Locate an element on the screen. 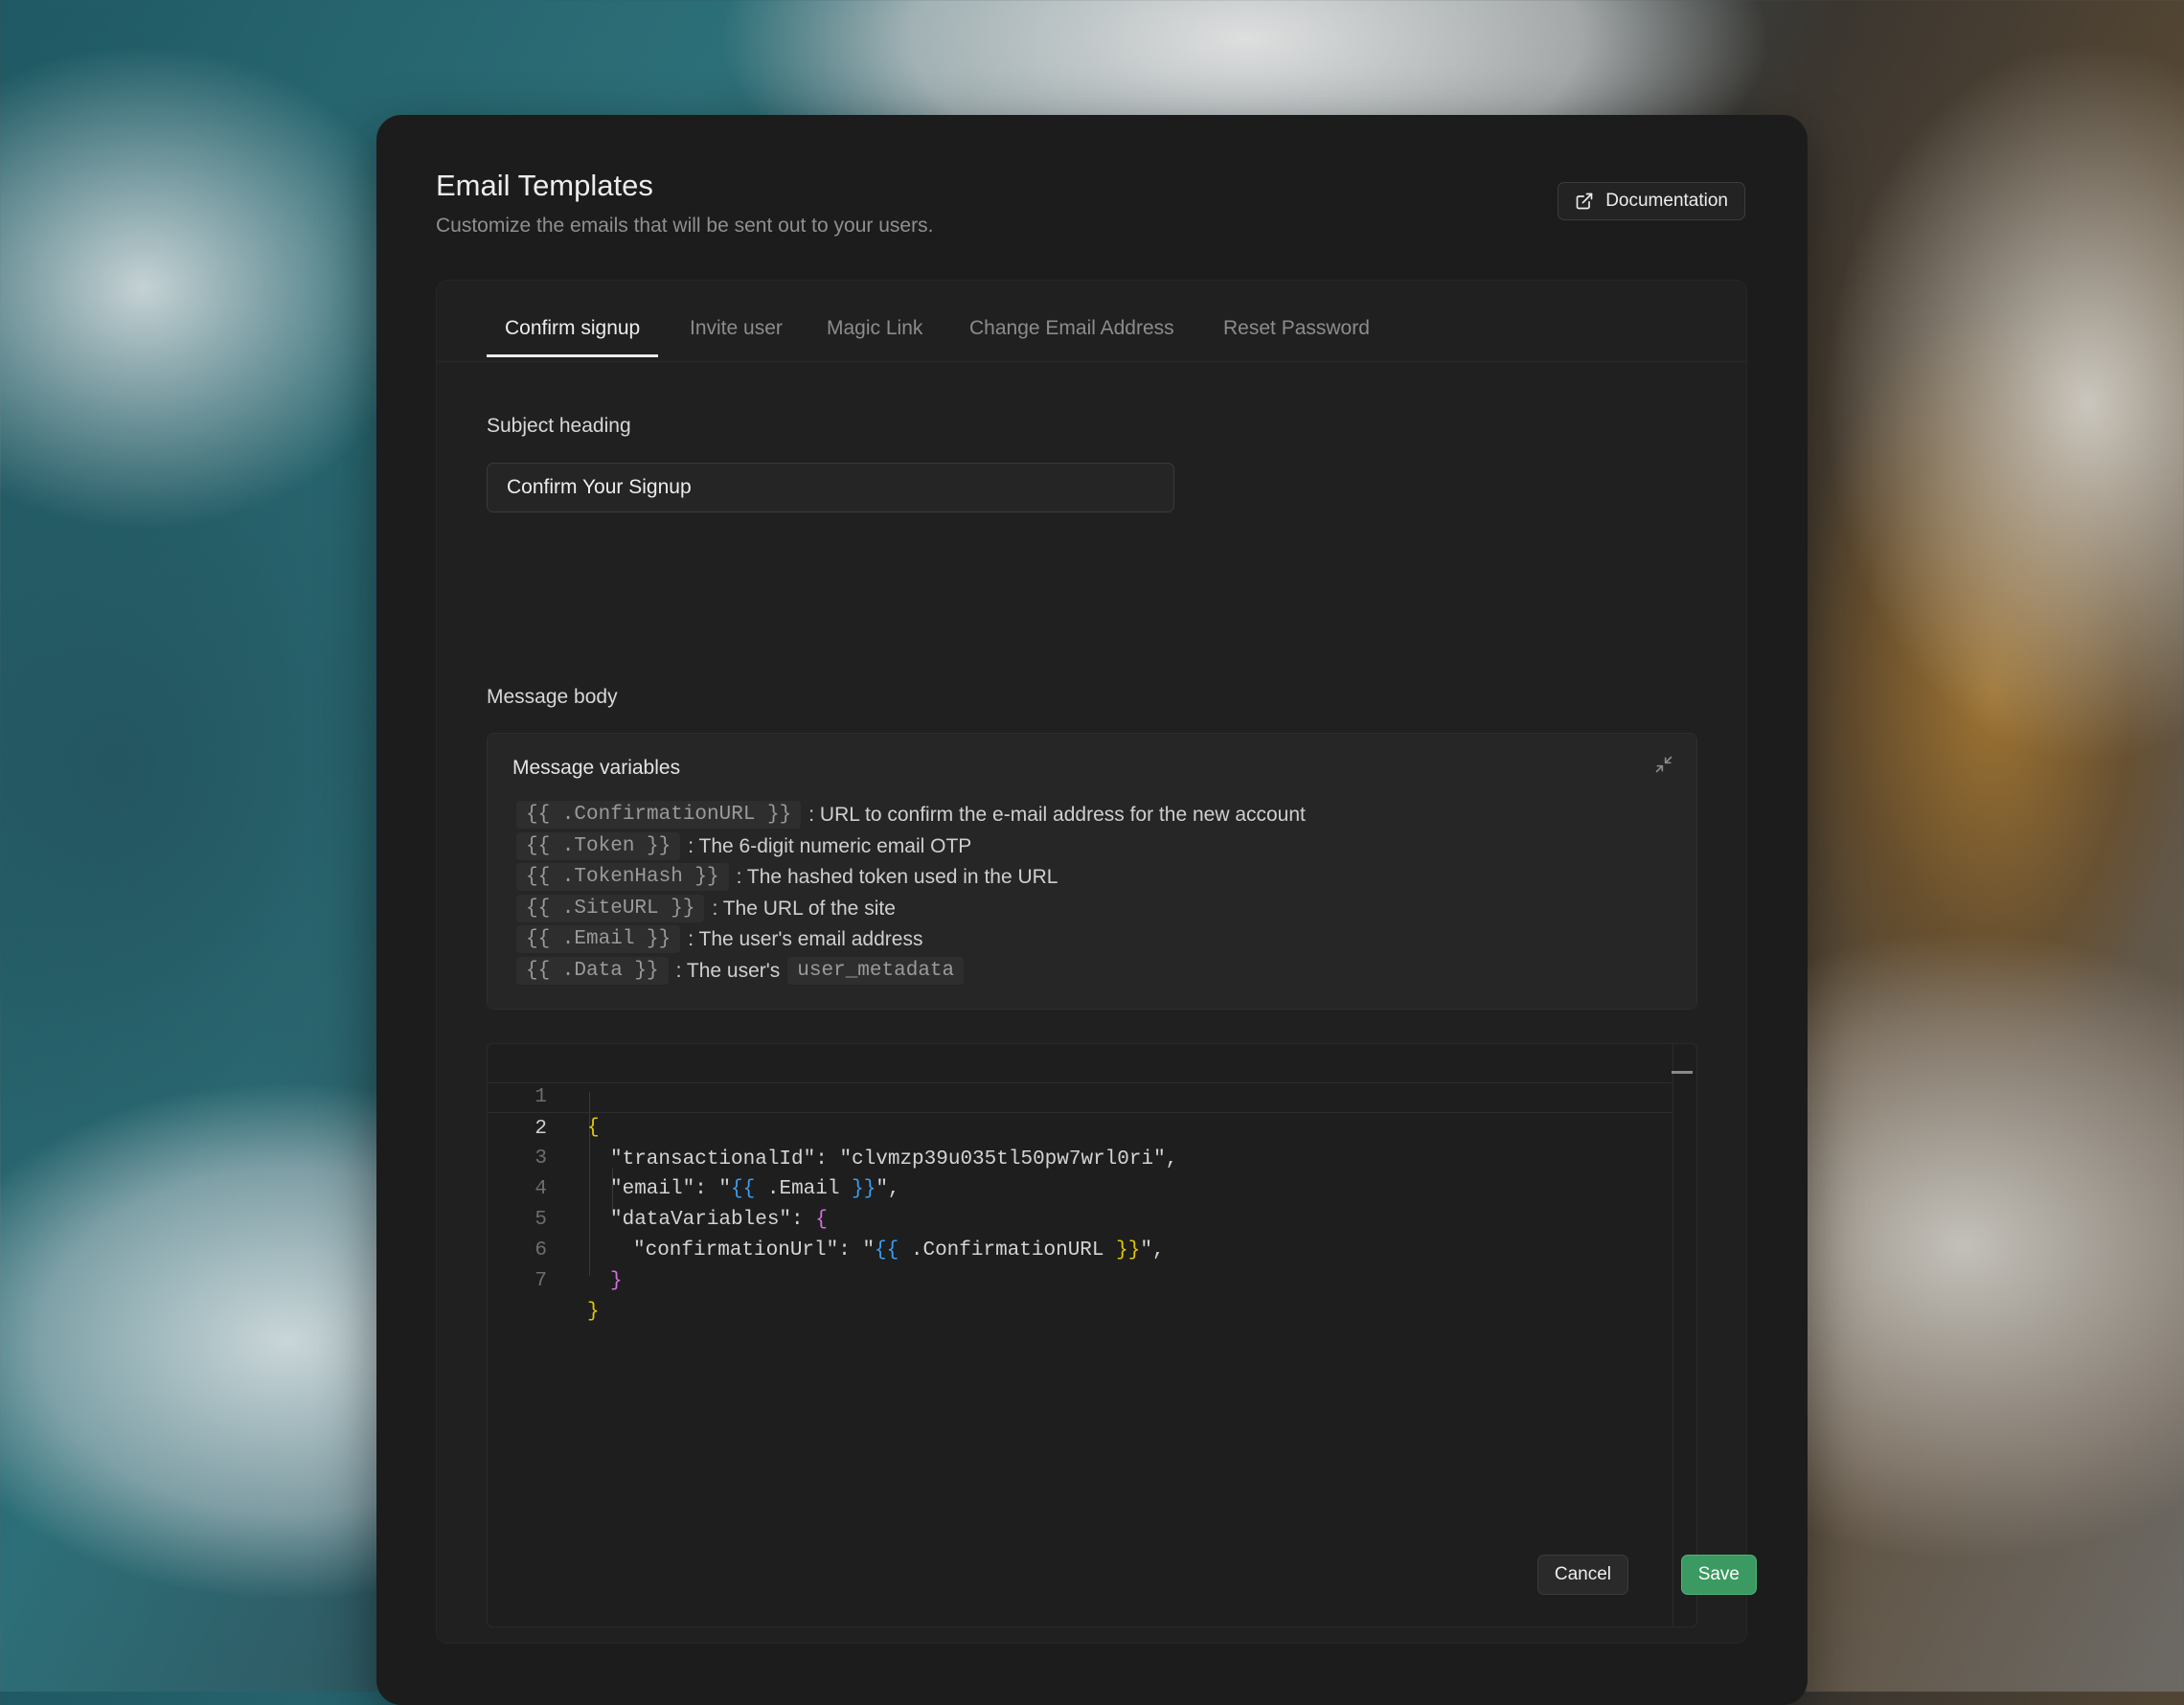 The height and width of the screenshot is (1705, 2184). editor-scrollbar is located at coordinates (1683, 1335).